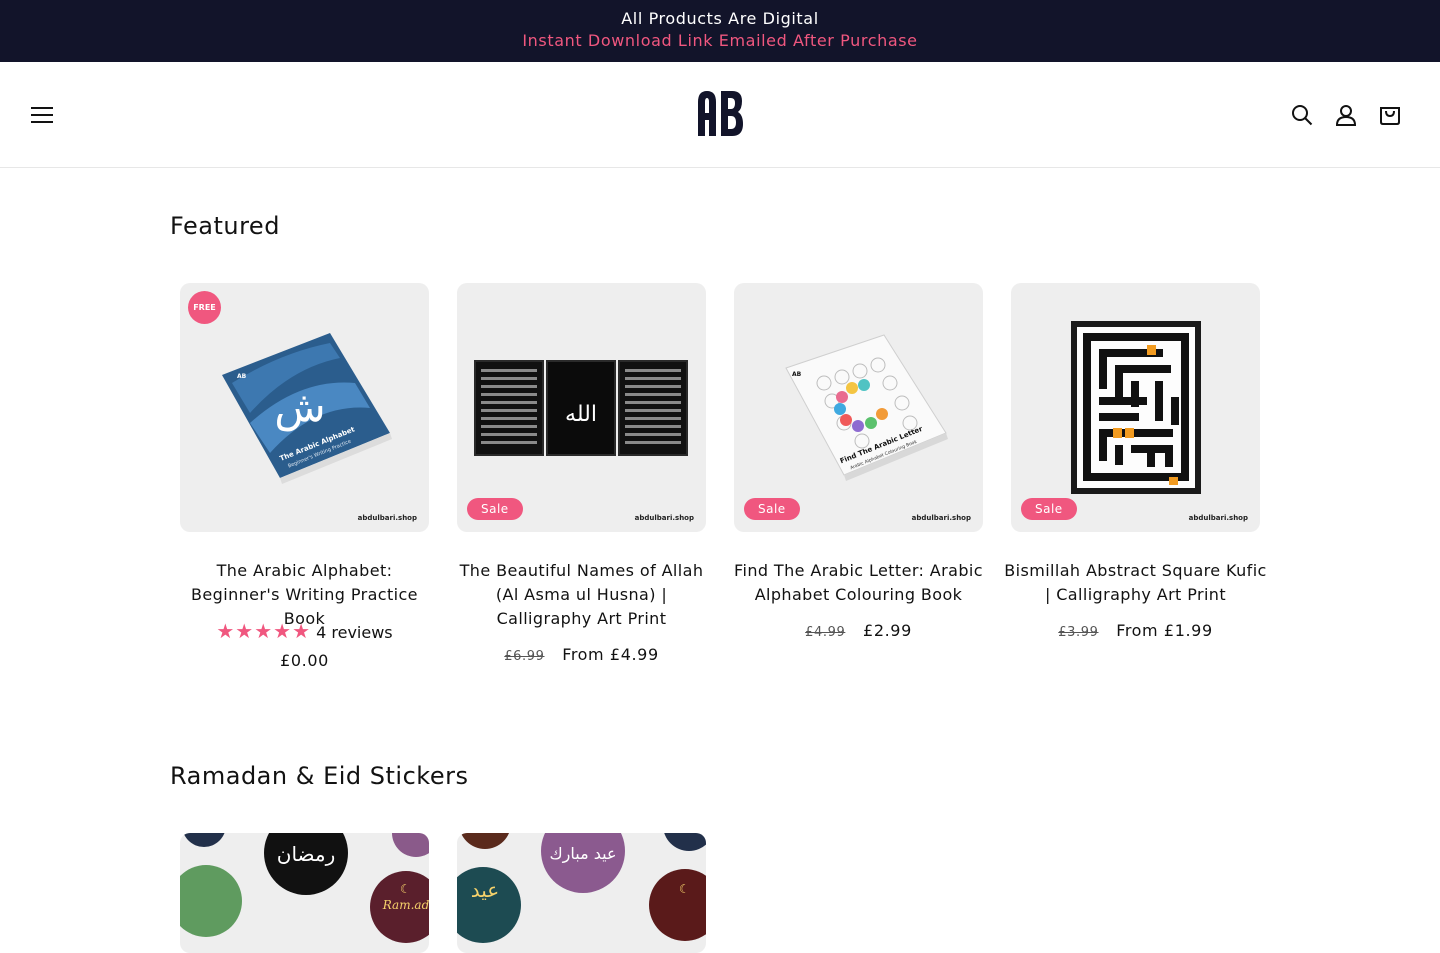 Image resolution: width=1440 pixels, height=953 pixels. What do you see at coordinates (825, 632) in the screenshot?
I see `compare-price: £4.99` at bounding box center [825, 632].